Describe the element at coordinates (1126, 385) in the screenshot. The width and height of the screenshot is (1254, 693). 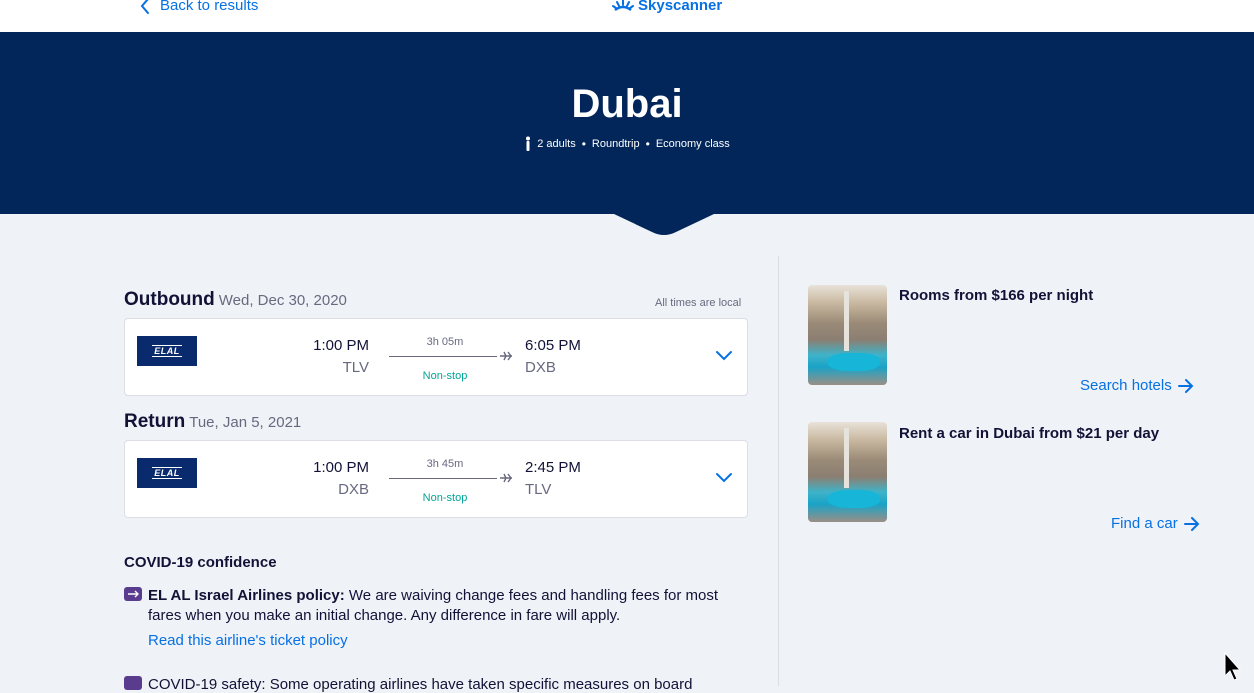
I see `search-hotels-label: Search hotels` at that location.